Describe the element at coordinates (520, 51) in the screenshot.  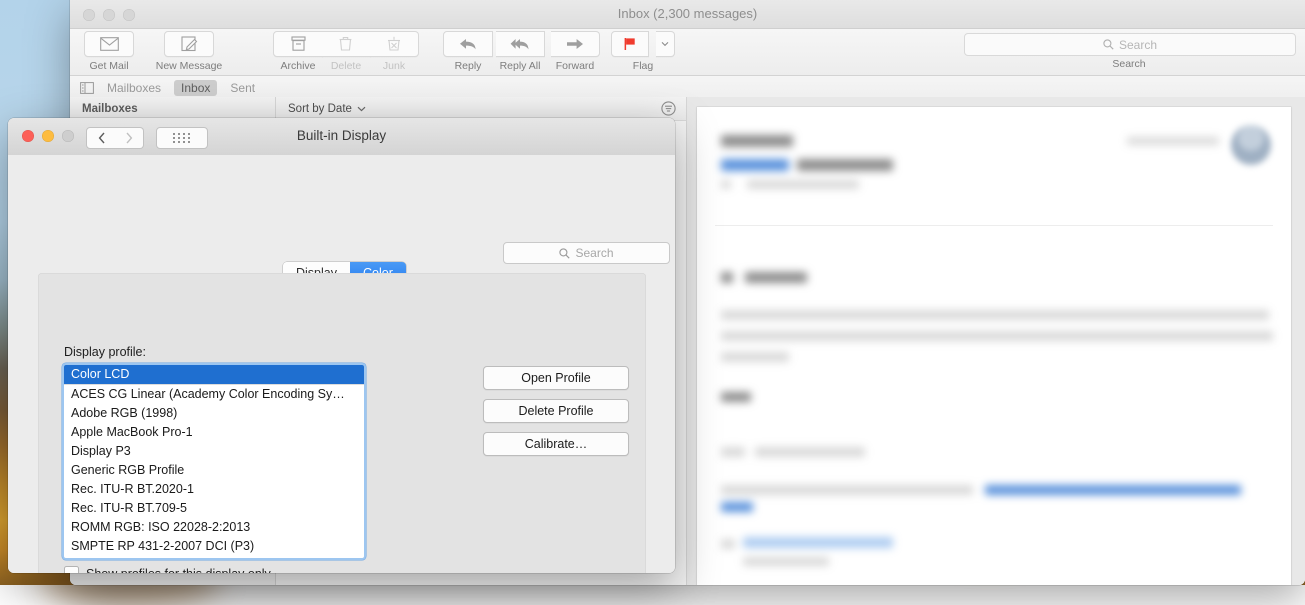
I see `toolbar-reply-all: Reply All` at that location.